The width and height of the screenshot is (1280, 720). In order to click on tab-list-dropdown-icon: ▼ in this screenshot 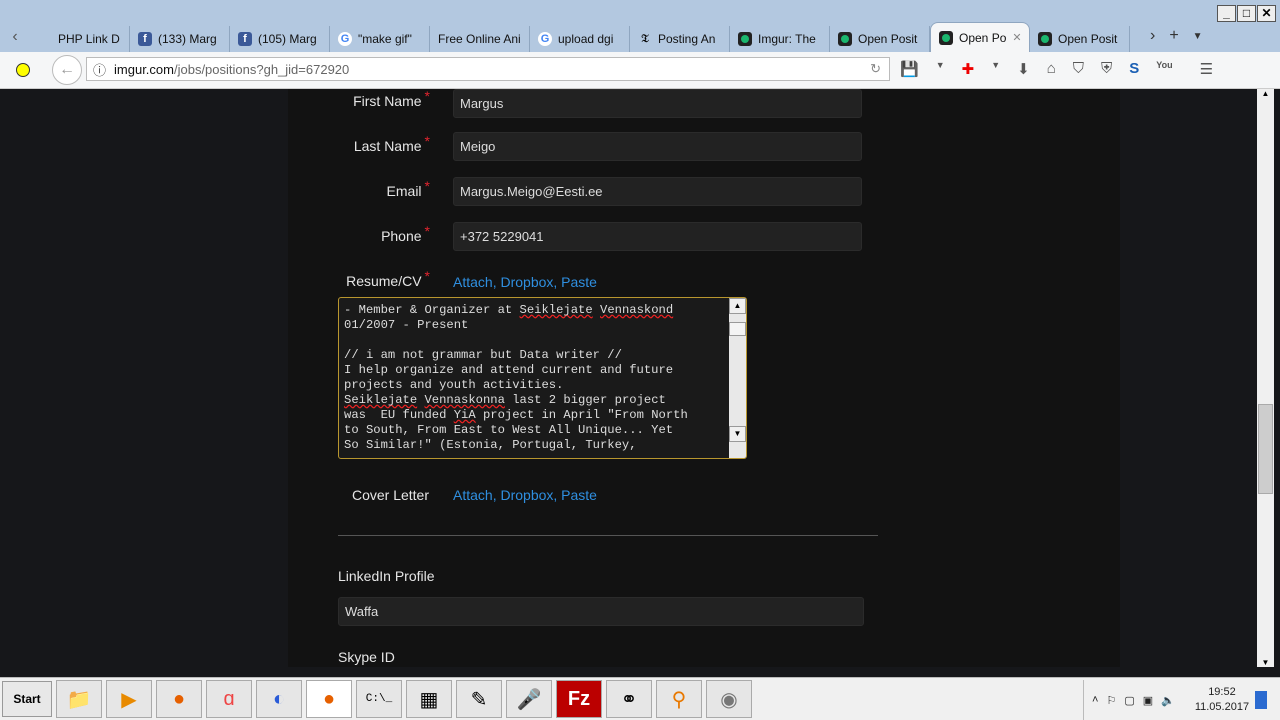, I will do `click(1198, 37)`.